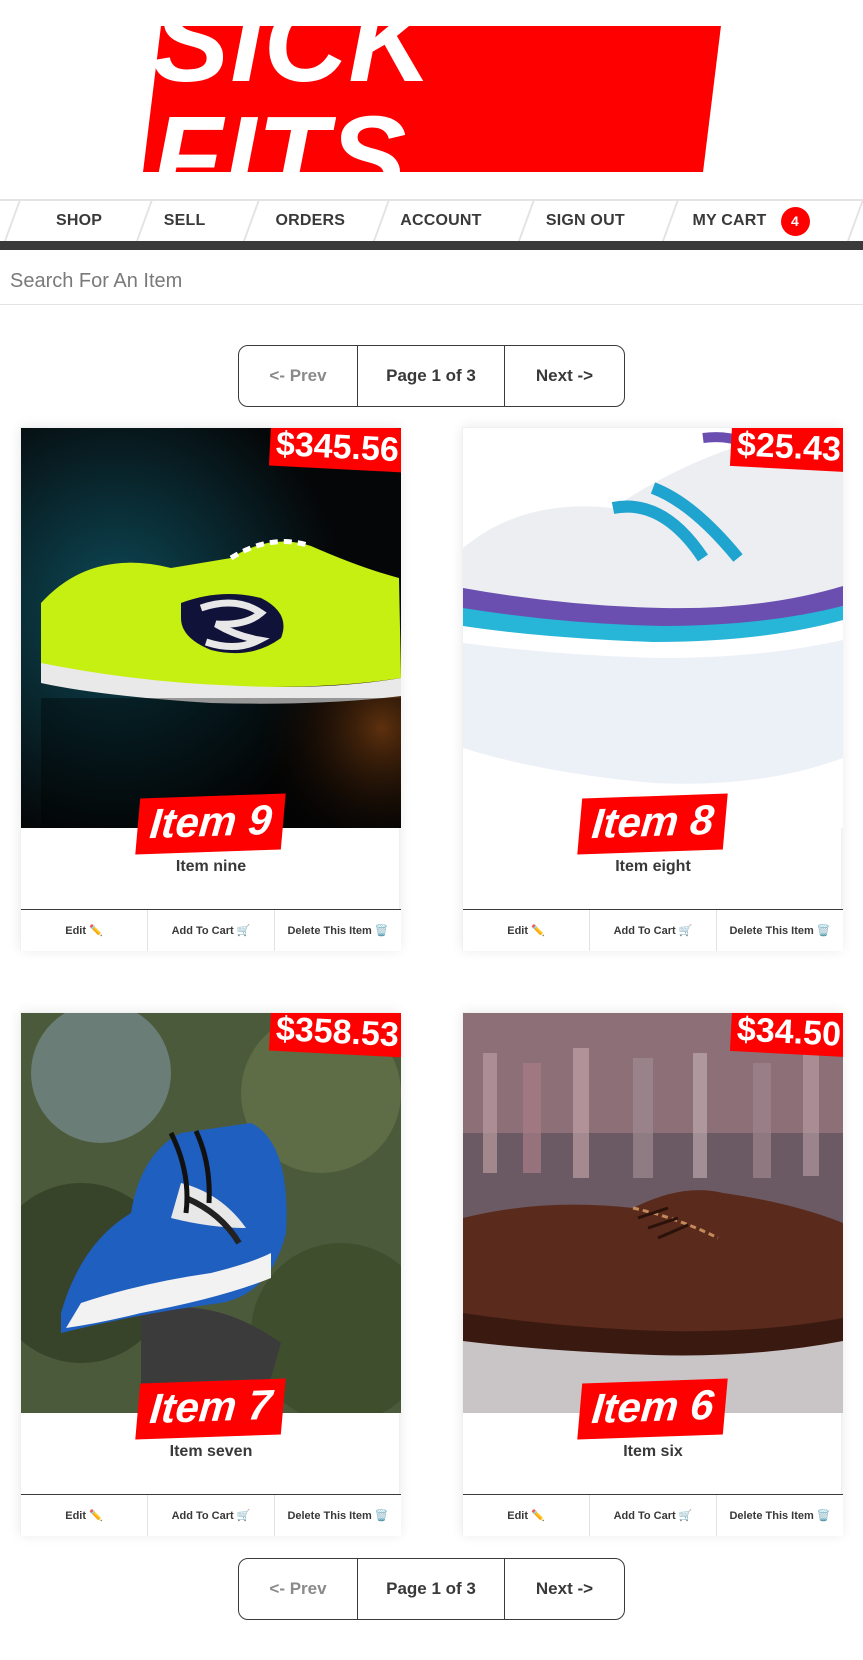 Image resolution: width=863 pixels, height=1660 pixels. I want to click on nav-orders: ORDERS, so click(304, 221).